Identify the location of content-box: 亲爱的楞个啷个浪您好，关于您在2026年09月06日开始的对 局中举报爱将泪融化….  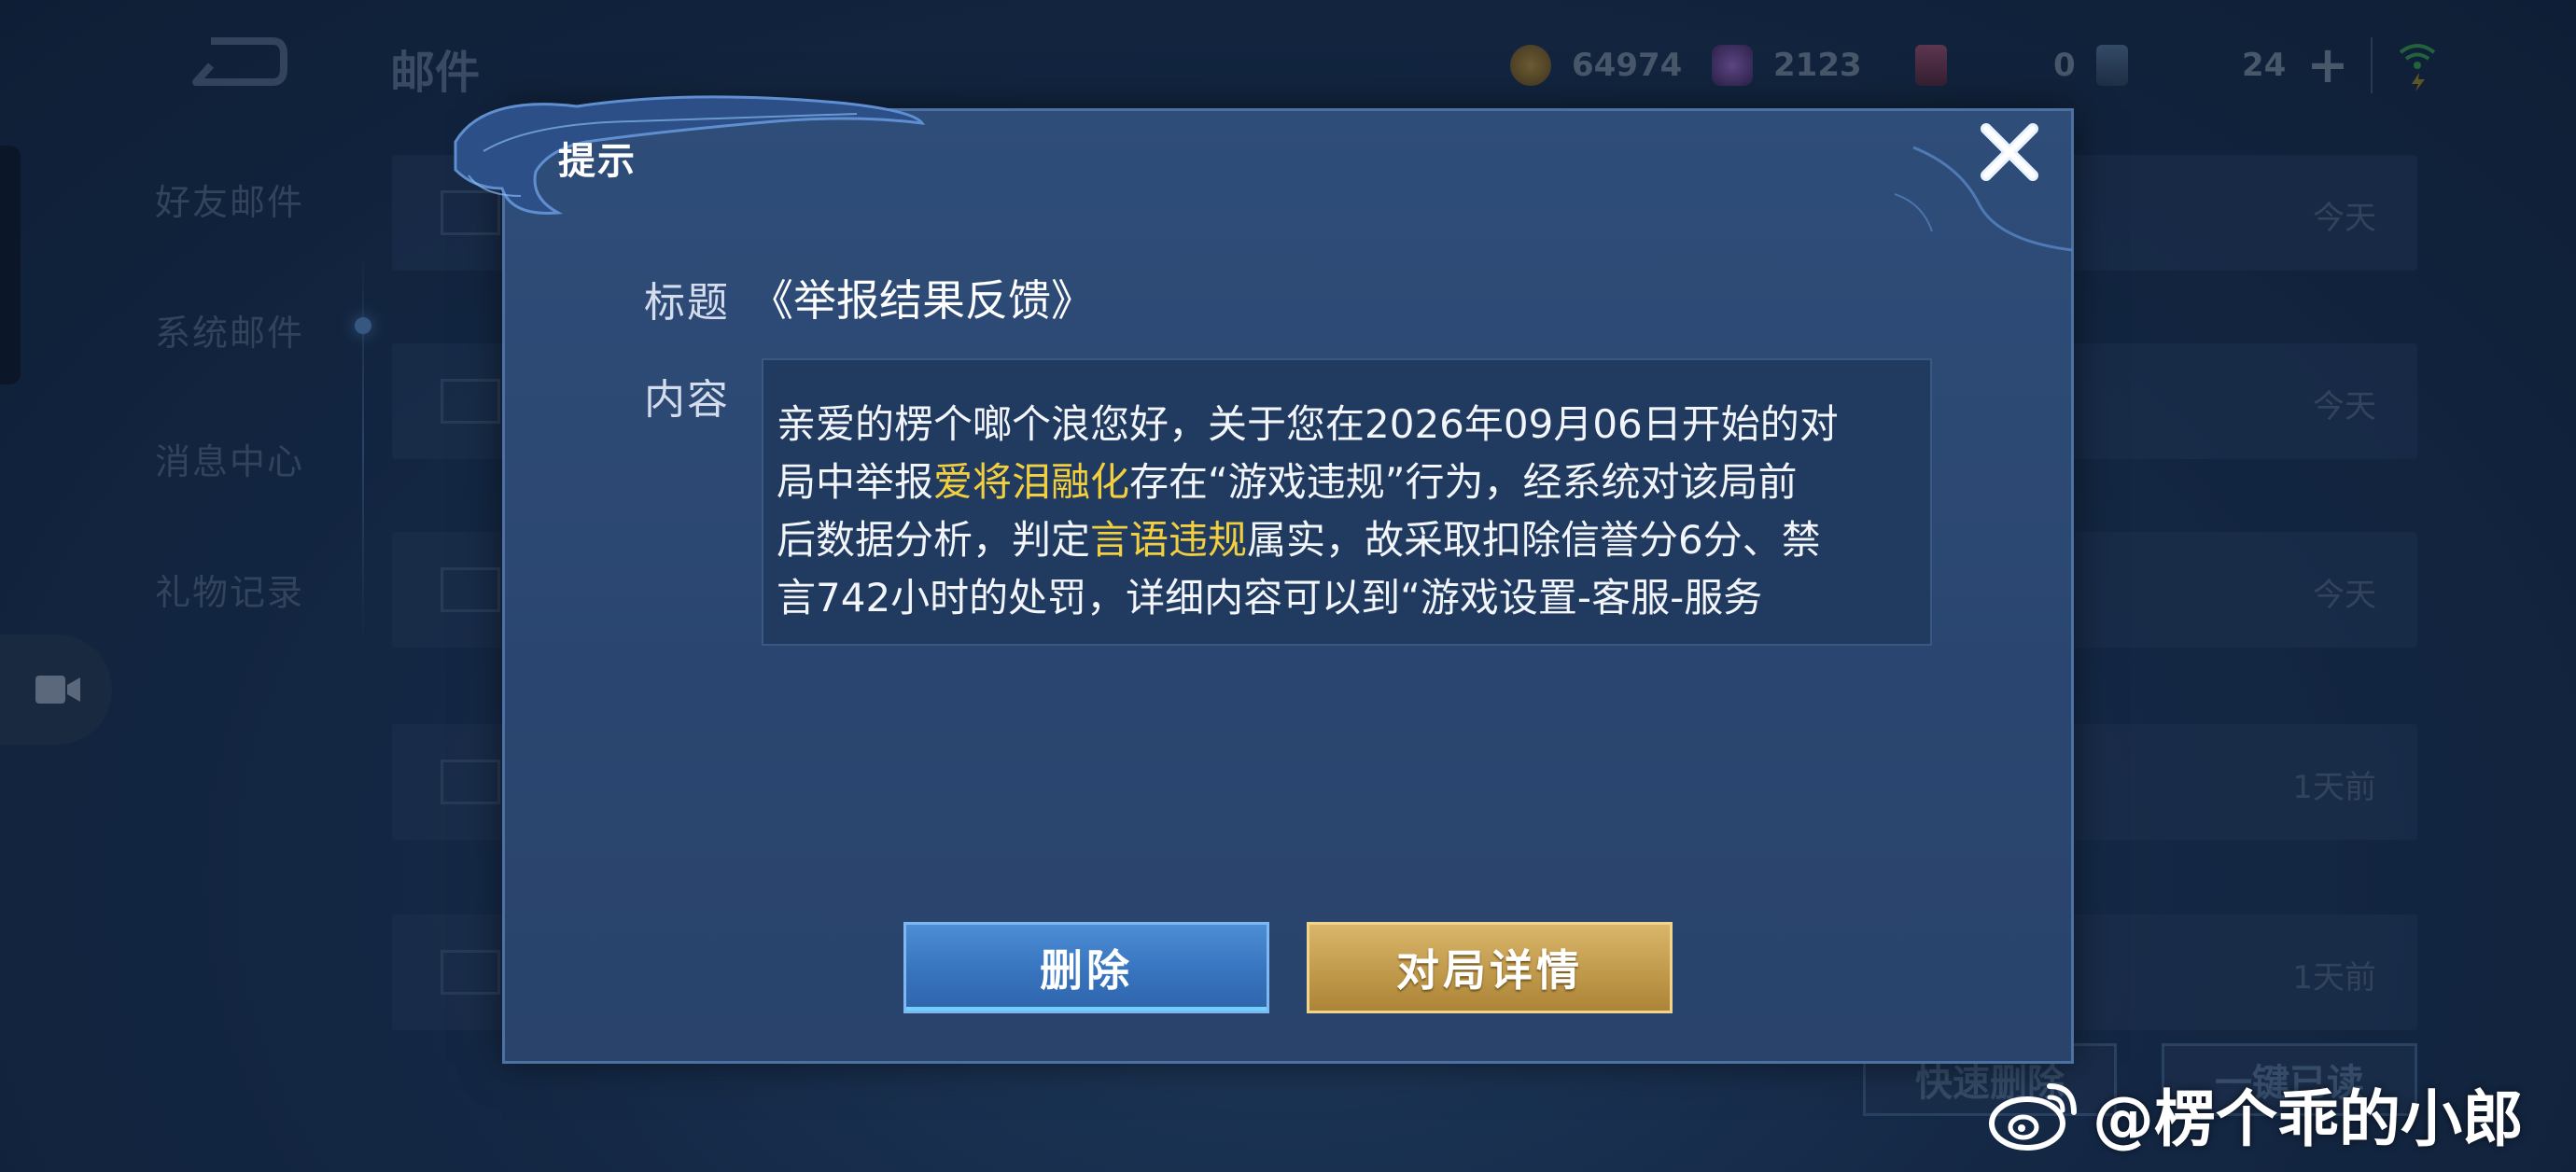
(1347, 502).